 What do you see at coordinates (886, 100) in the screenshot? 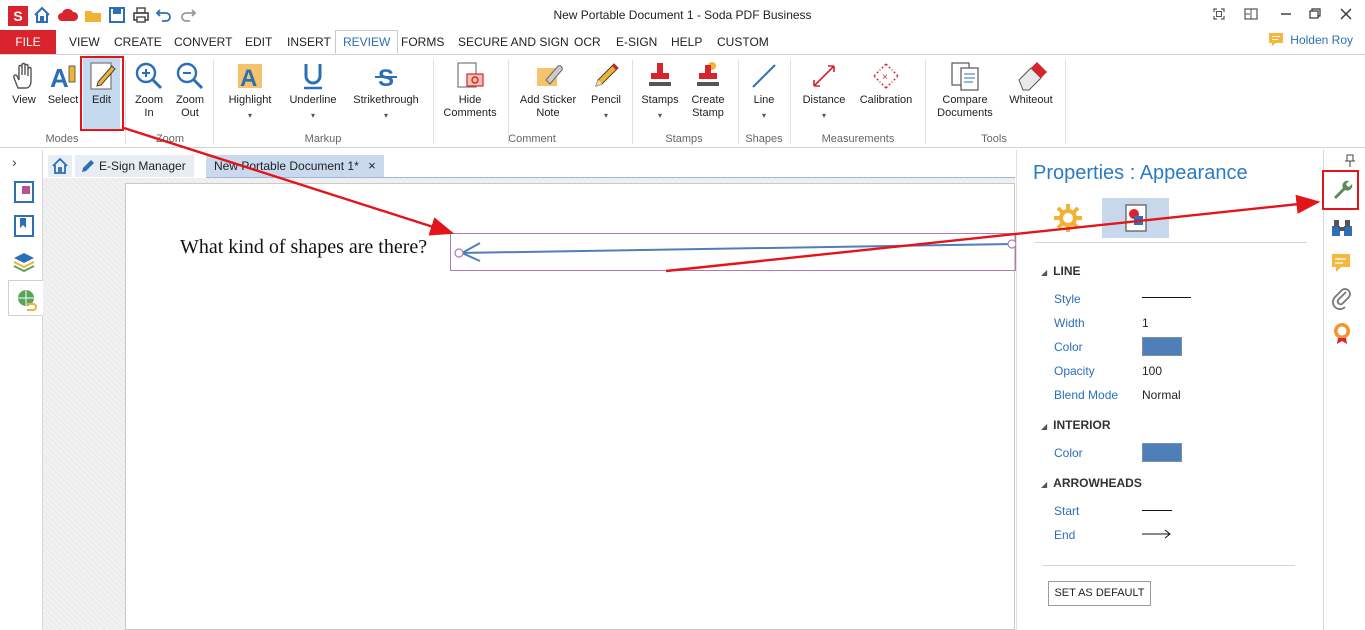
I see `calibration-label: Calibration` at bounding box center [886, 100].